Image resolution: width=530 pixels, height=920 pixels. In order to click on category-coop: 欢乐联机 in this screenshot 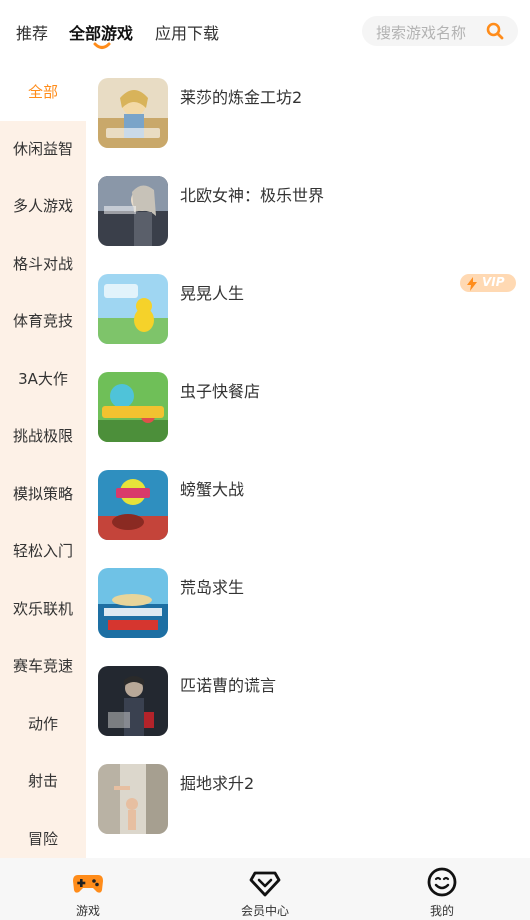, I will do `click(43, 609)`.